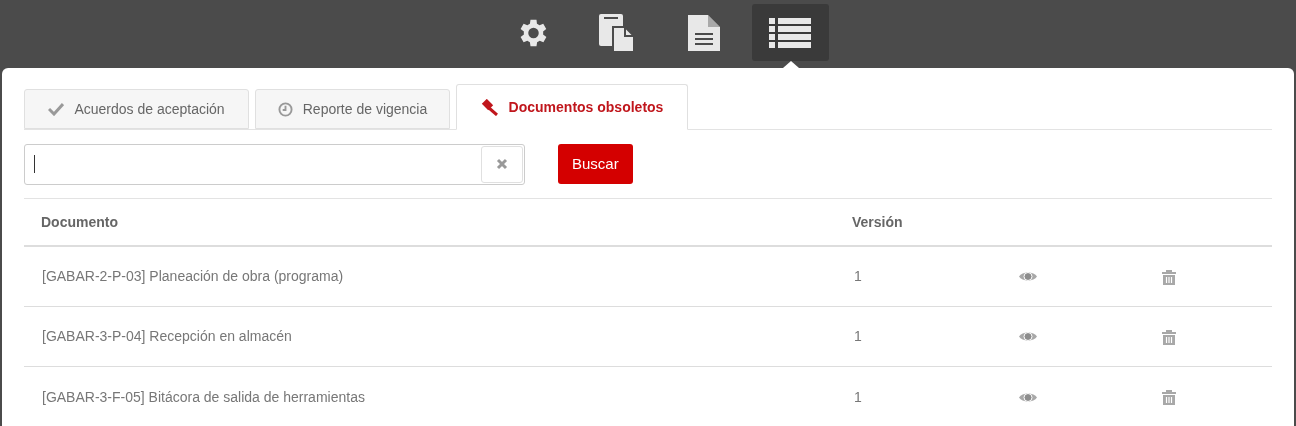  What do you see at coordinates (877, 221) in the screenshot?
I see `column-header: Versión` at bounding box center [877, 221].